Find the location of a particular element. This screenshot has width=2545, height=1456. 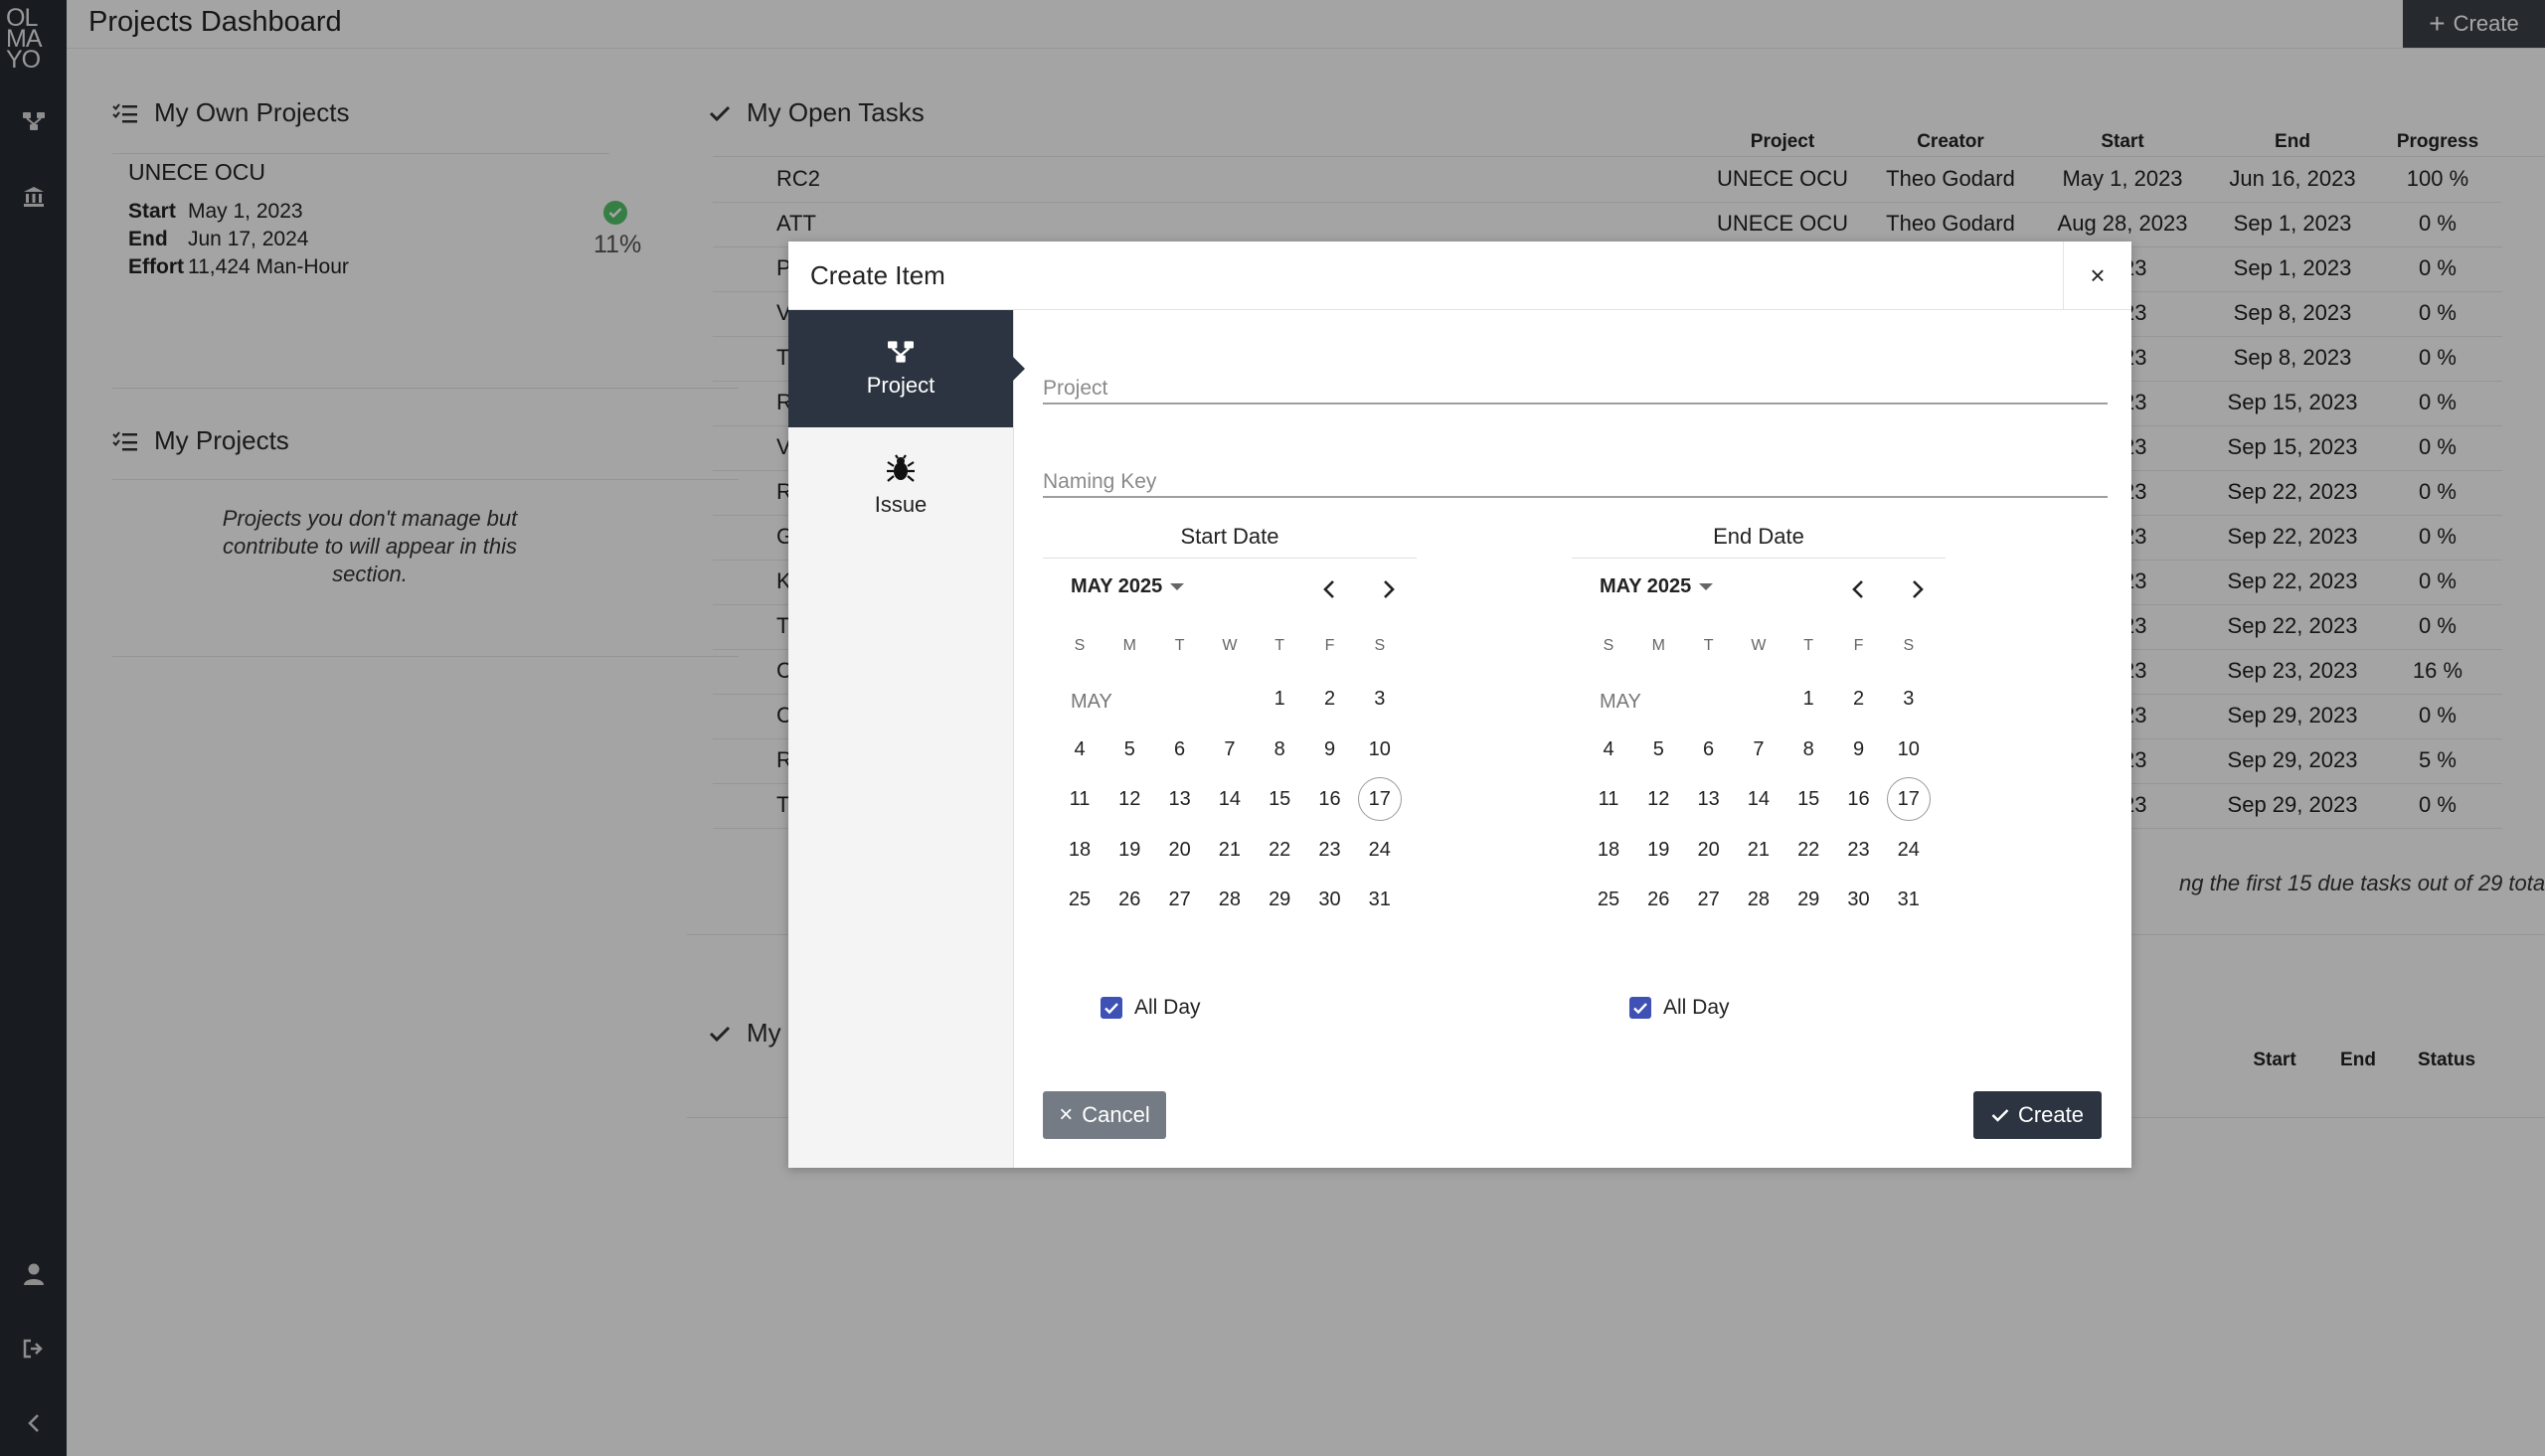

caret-down-icon is located at coordinates (1706, 586).